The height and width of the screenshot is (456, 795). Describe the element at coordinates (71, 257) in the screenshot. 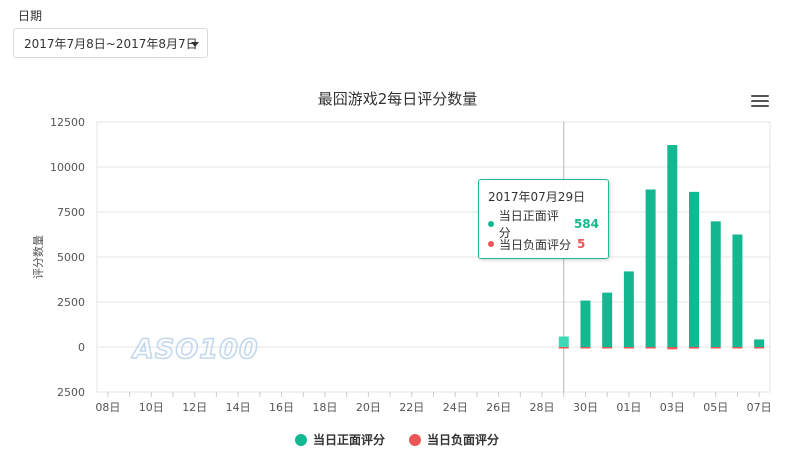

I see `y-tick-label: 5000` at that location.